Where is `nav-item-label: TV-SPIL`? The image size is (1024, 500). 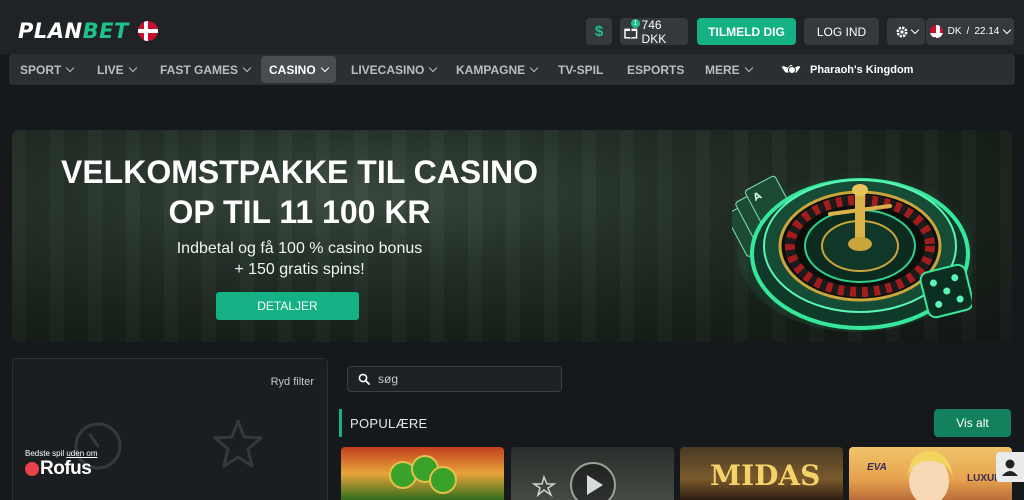 nav-item-label: TV-SPIL is located at coordinates (581, 69).